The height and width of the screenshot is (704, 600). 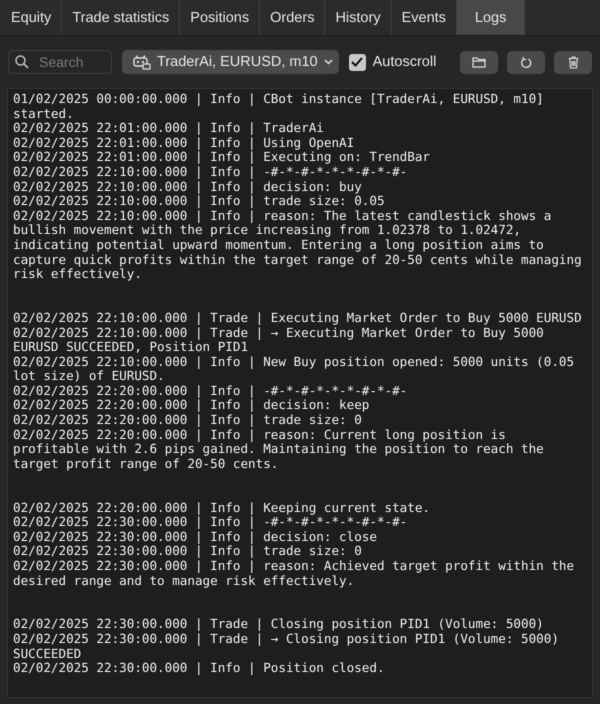 What do you see at coordinates (279, 340) in the screenshot?
I see `log-line: 02/02/2025 22:10:00.000 | Trade | → Executing Market Order to Buy 5000 EURUSD SUCCEEDED, Position PID1` at bounding box center [279, 340].